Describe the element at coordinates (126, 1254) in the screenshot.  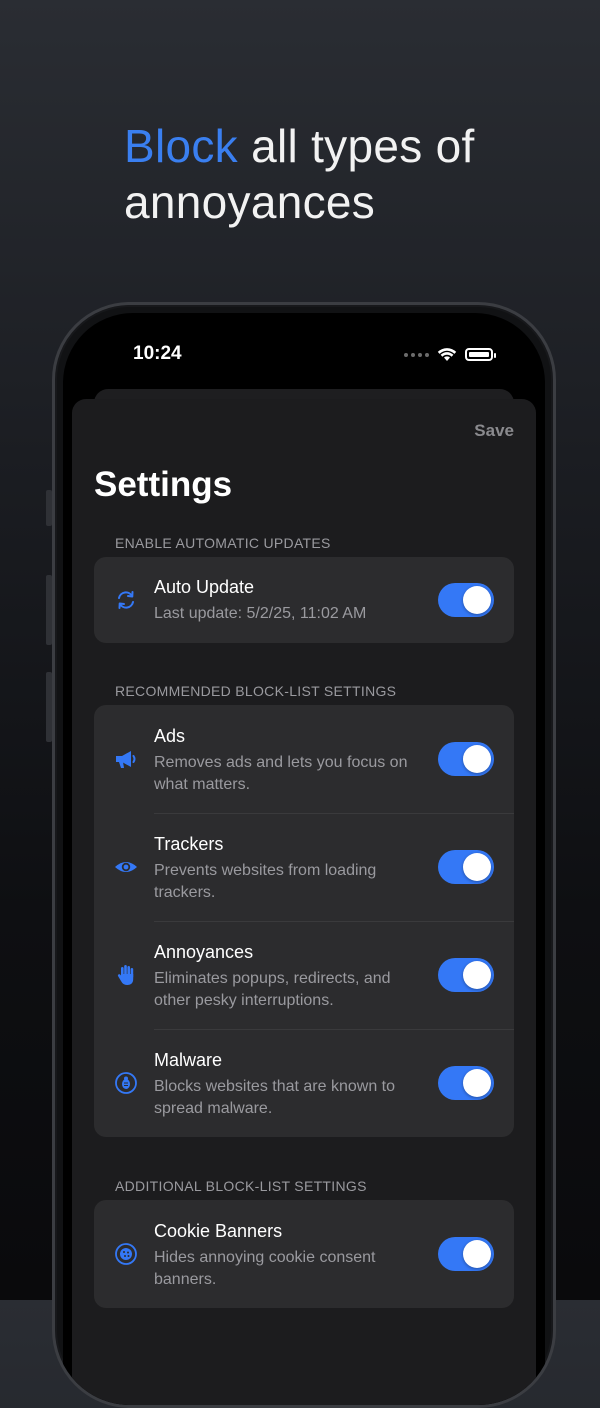
I see `cookie-icon` at that location.